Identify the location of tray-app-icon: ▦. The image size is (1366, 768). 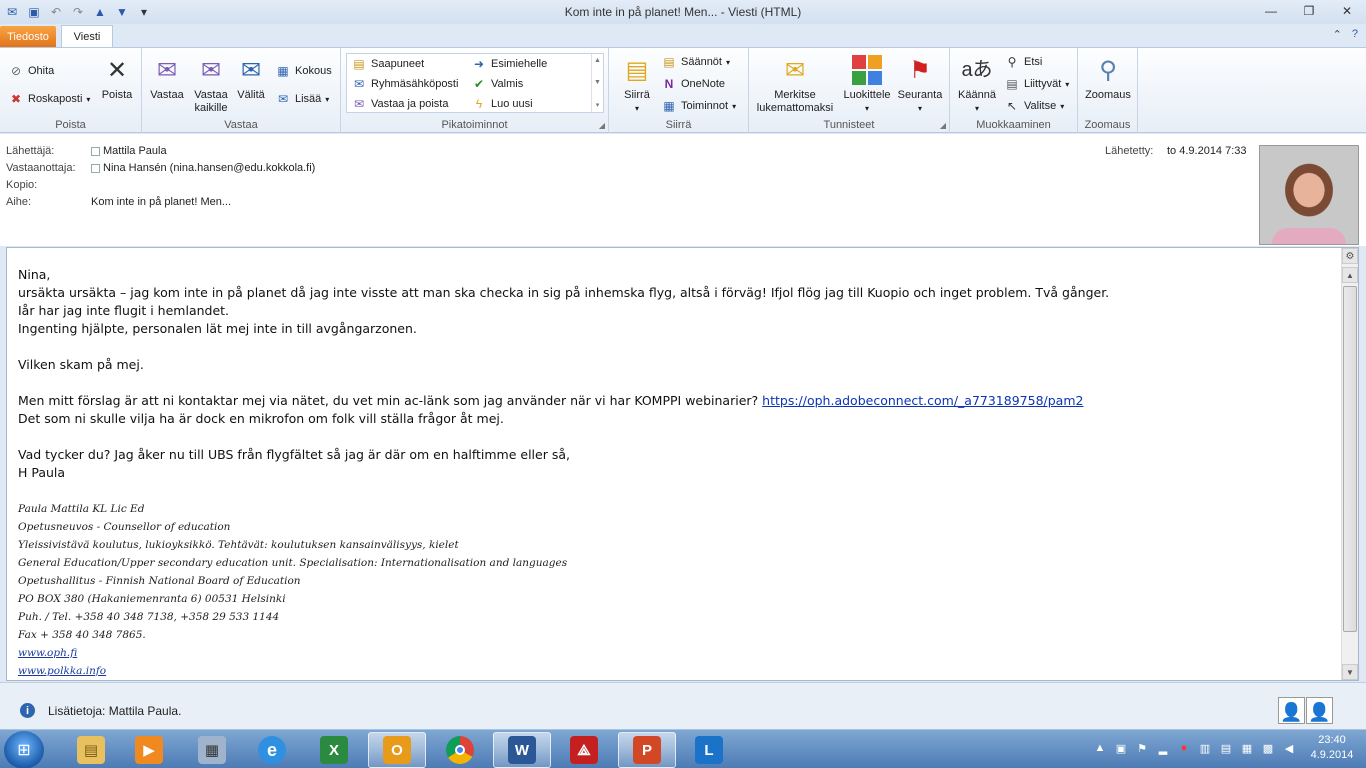
(1247, 748).